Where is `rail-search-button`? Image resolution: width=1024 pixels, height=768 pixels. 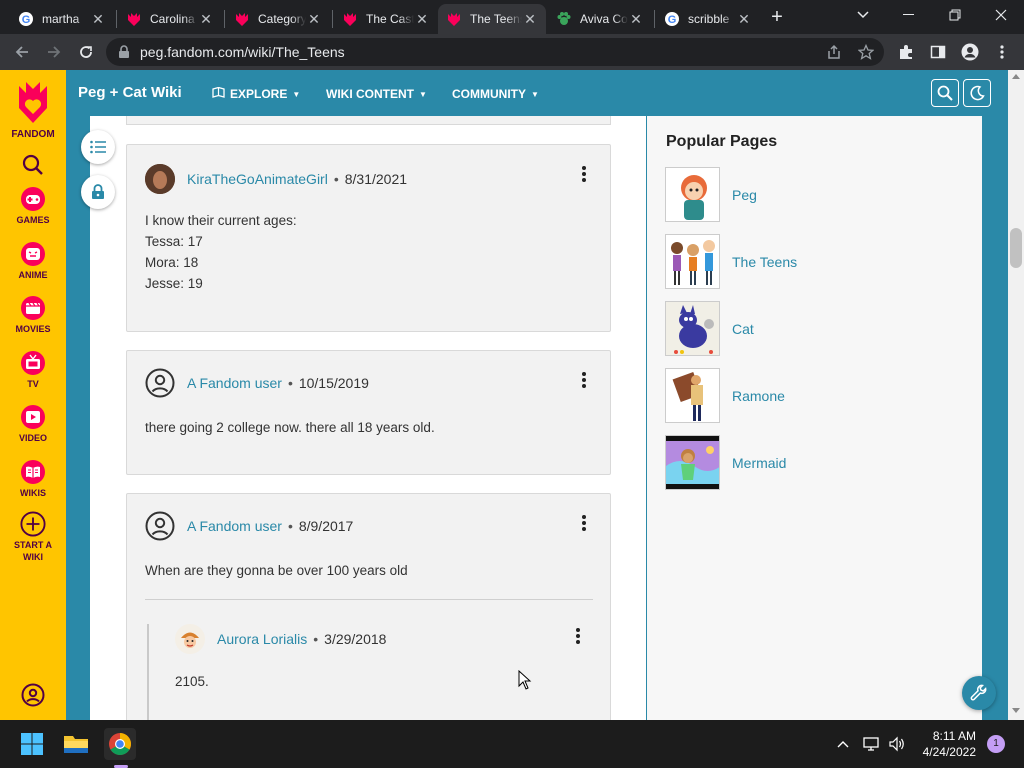 rail-search-button is located at coordinates (33, 166).